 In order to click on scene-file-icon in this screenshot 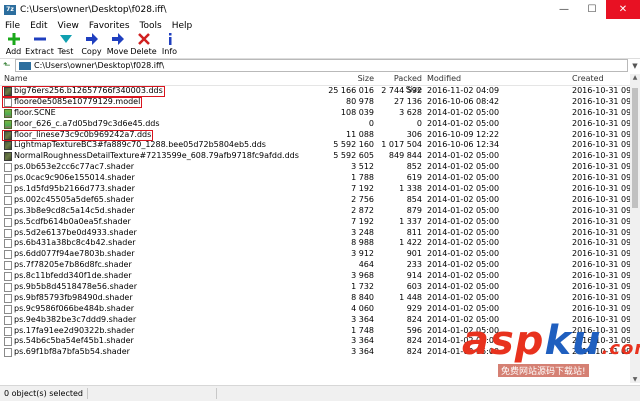, I will do `click(8, 113)`.